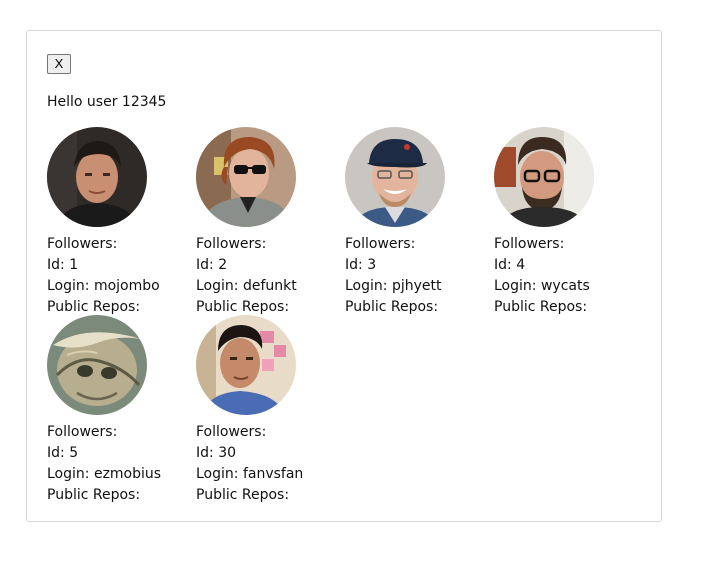  What do you see at coordinates (227, 453) in the screenshot?
I see `id-value: 30` at bounding box center [227, 453].